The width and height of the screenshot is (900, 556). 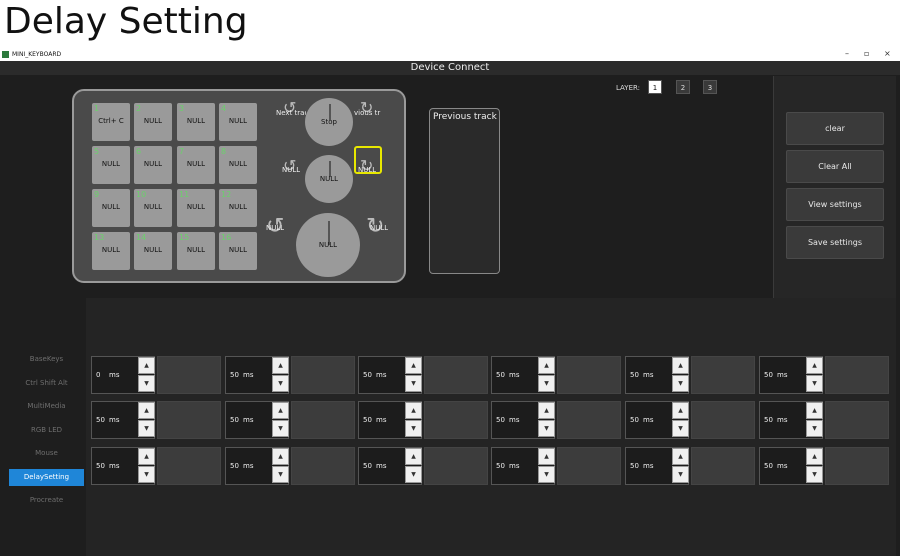 What do you see at coordinates (46, 359) in the screenshot?
I see `sidebar-item-basekeys: BaseKeys` at bounding box center [46, 359].